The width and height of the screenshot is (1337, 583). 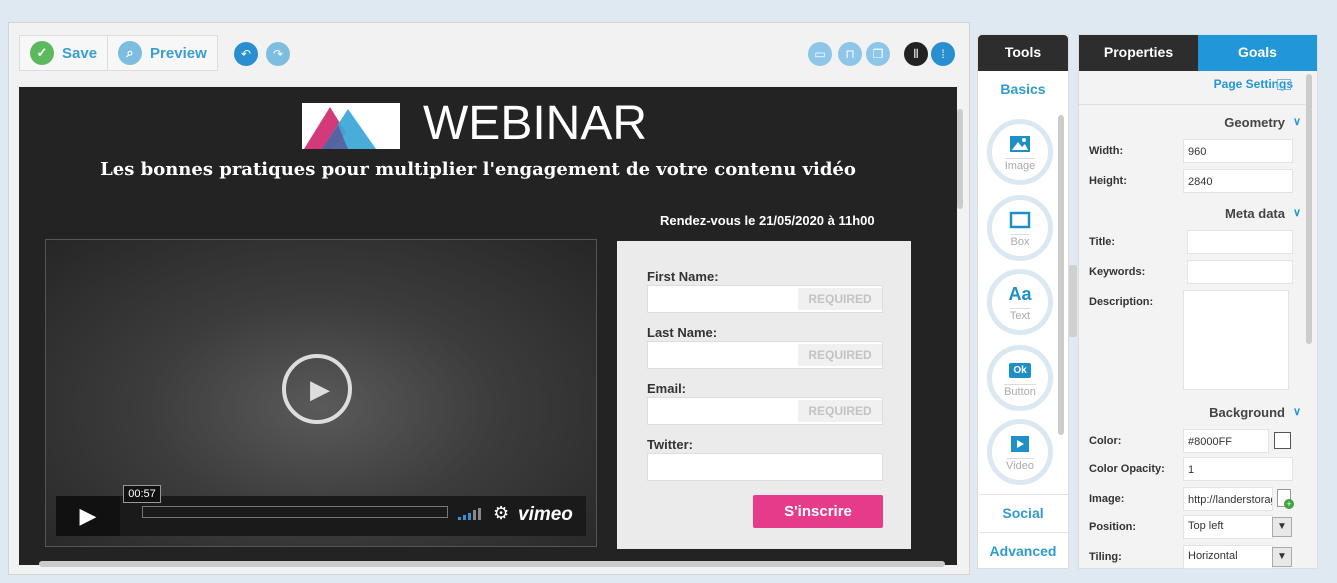 What do you see at coordinates (1238, 469) in the screenshot?
I see `opacity-input: 1` at bounding box center [1238, 469].